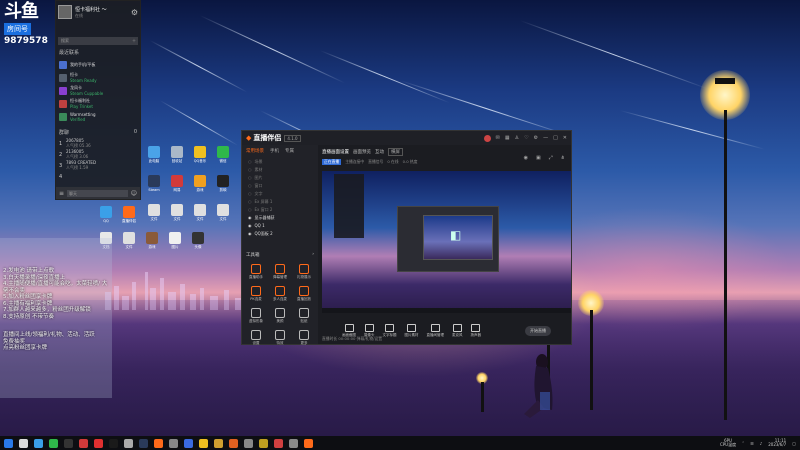  I want to click on orientation-badge: 横屏, so click(395, 152).